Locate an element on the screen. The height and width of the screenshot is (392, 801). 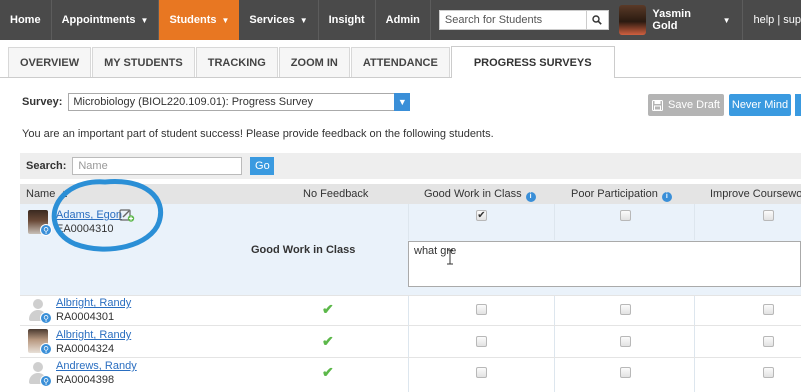
user-menu: Yasmin Gold ▼ is located at coordinates (698, 20).